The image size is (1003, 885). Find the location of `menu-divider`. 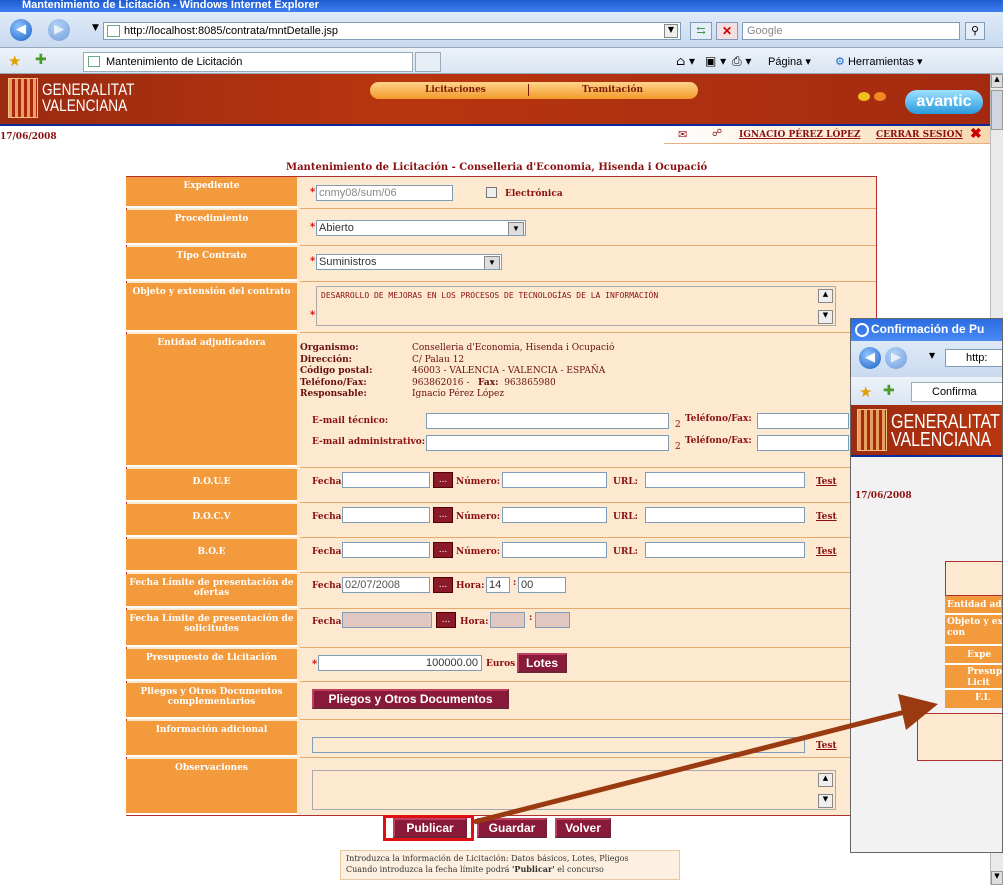

menu-divider is located at coordinates (528, 90).